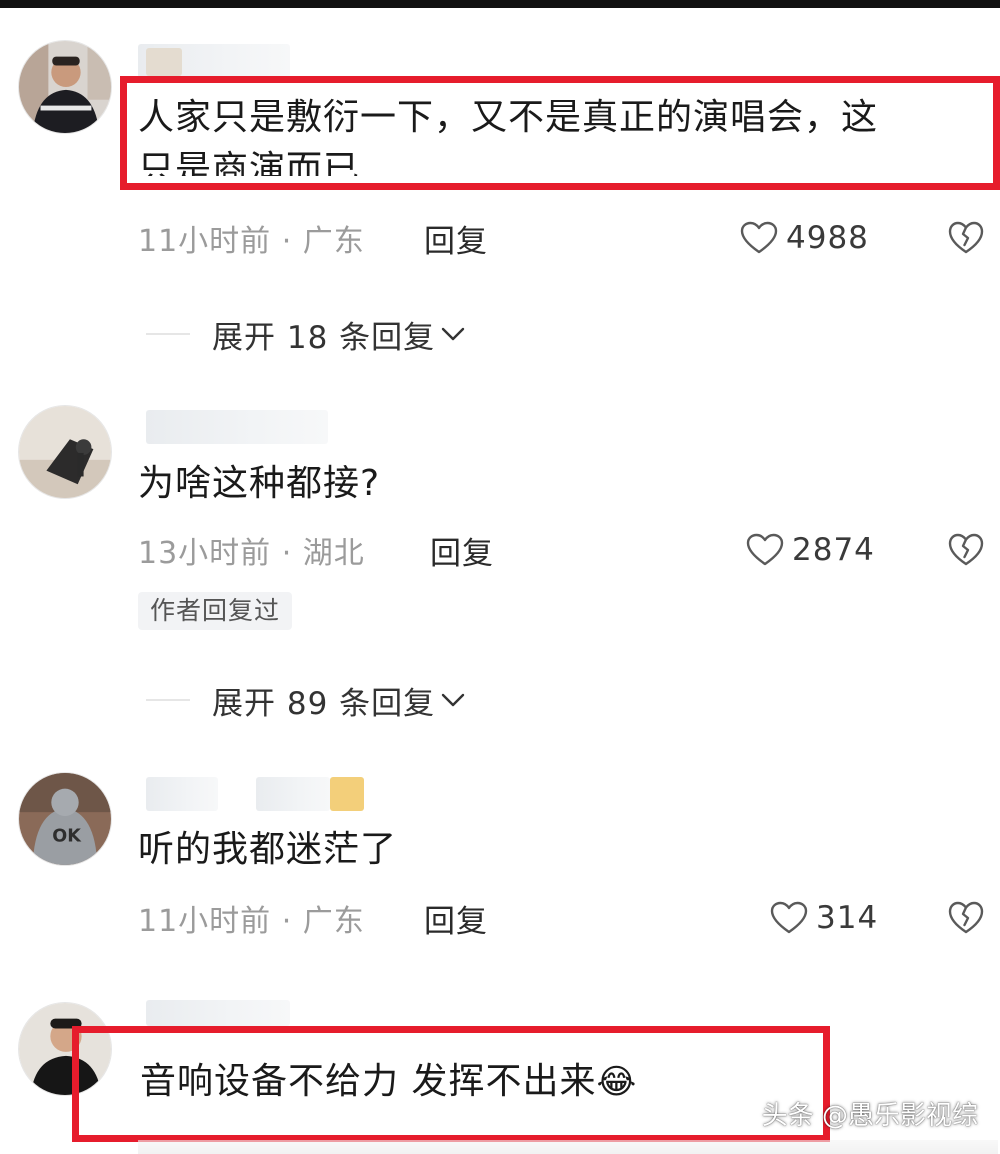 Image resolution: width=1000 pixels, height=1154 pixels. I want to click on svg-text: OK, so click(67, 837).